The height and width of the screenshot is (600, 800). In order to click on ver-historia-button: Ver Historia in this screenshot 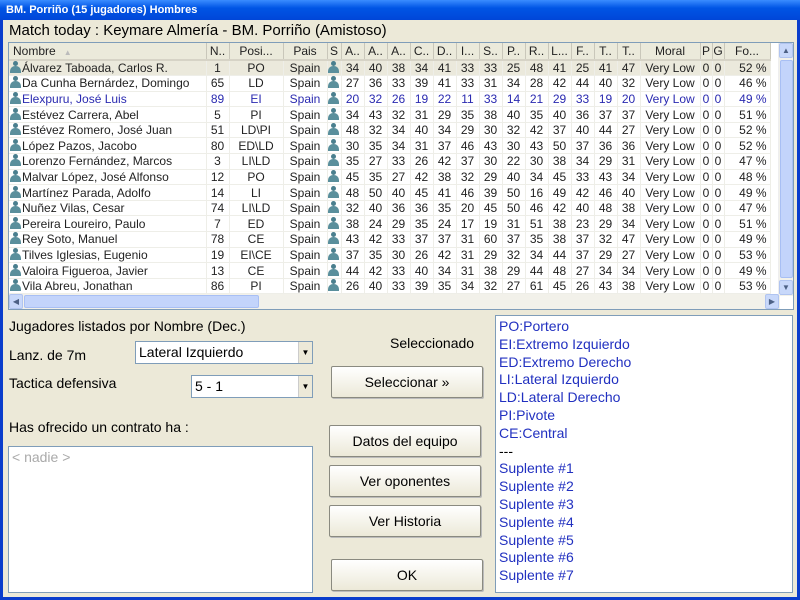, I will do `click(405, 521)`.